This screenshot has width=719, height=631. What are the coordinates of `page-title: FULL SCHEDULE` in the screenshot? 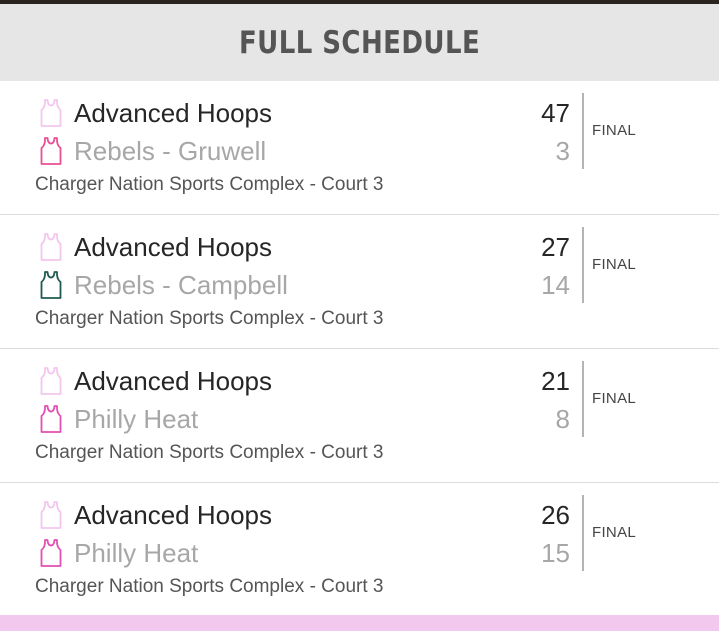 It's located at (359, 42).